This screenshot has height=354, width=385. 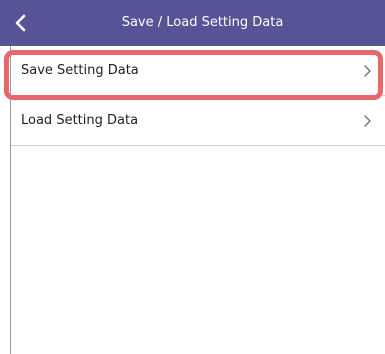 I want to click on save-setting-data-item: Save Setting Data, so click(x=198, y=71).